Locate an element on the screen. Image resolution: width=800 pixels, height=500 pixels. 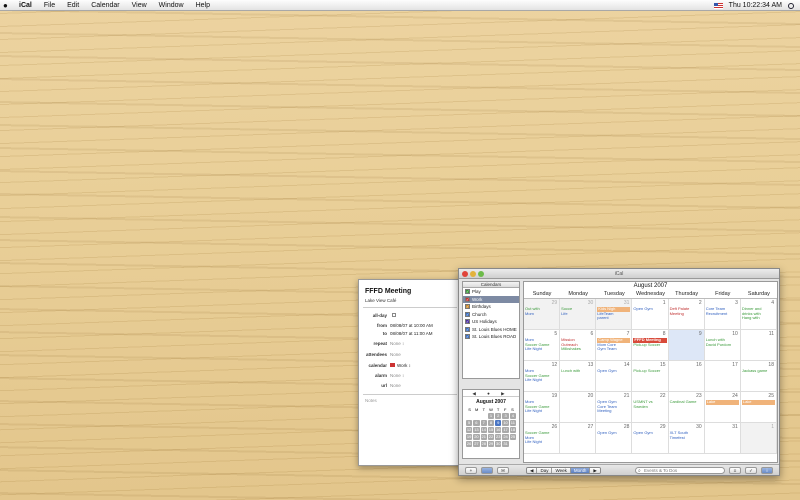
add-calendar-button: + is located at coordinates (471, 470).